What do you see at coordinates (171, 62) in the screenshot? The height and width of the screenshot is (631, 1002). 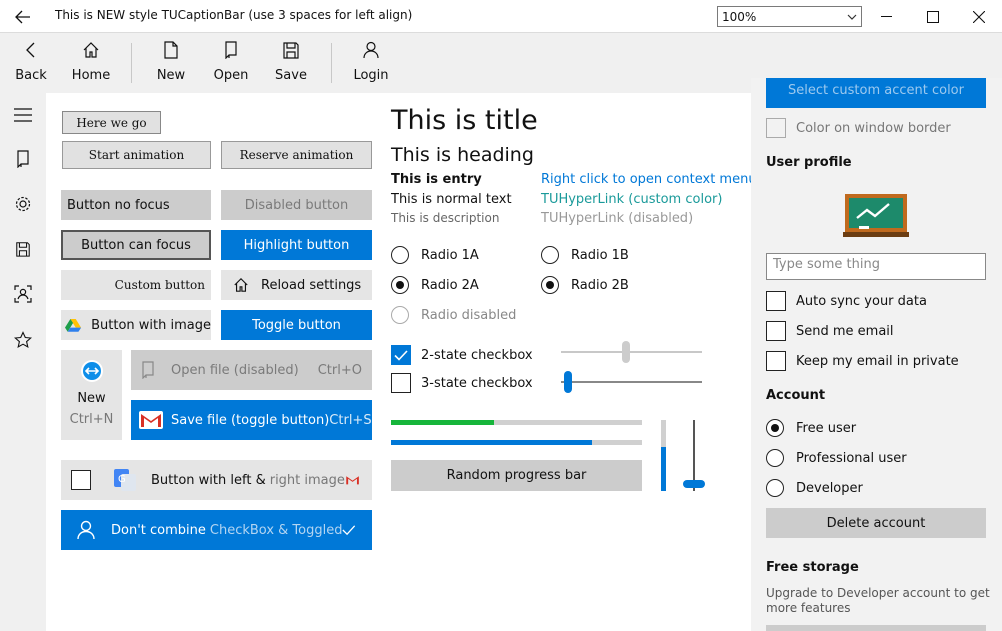 I see `toolbar-new-button: New` at bounding box center [171, 62].